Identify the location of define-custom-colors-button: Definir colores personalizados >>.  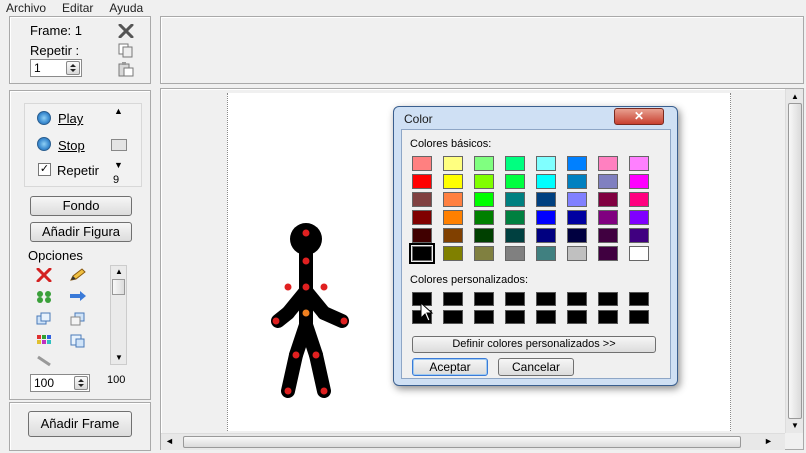
(534, 344).